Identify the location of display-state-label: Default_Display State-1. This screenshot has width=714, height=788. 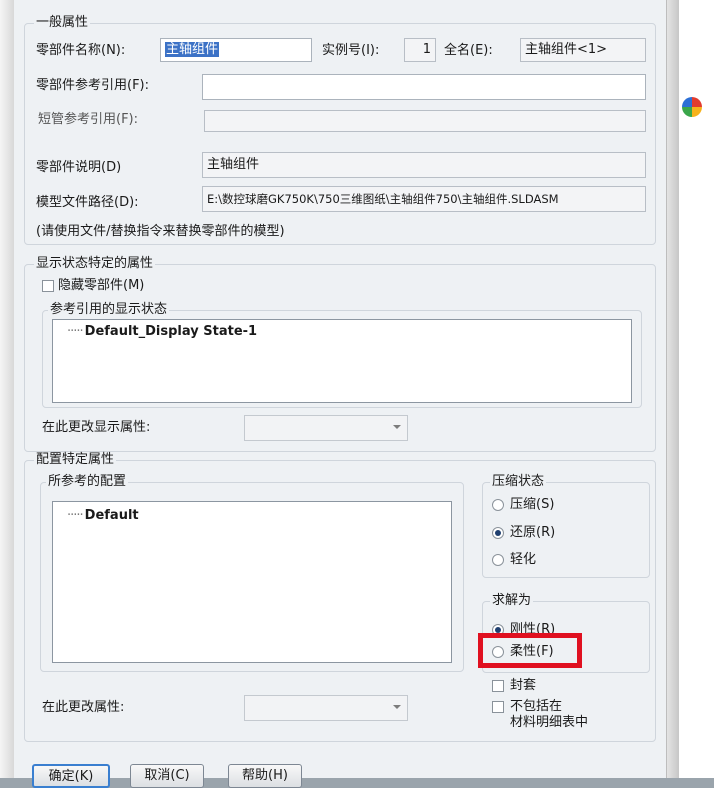
(171, 331).